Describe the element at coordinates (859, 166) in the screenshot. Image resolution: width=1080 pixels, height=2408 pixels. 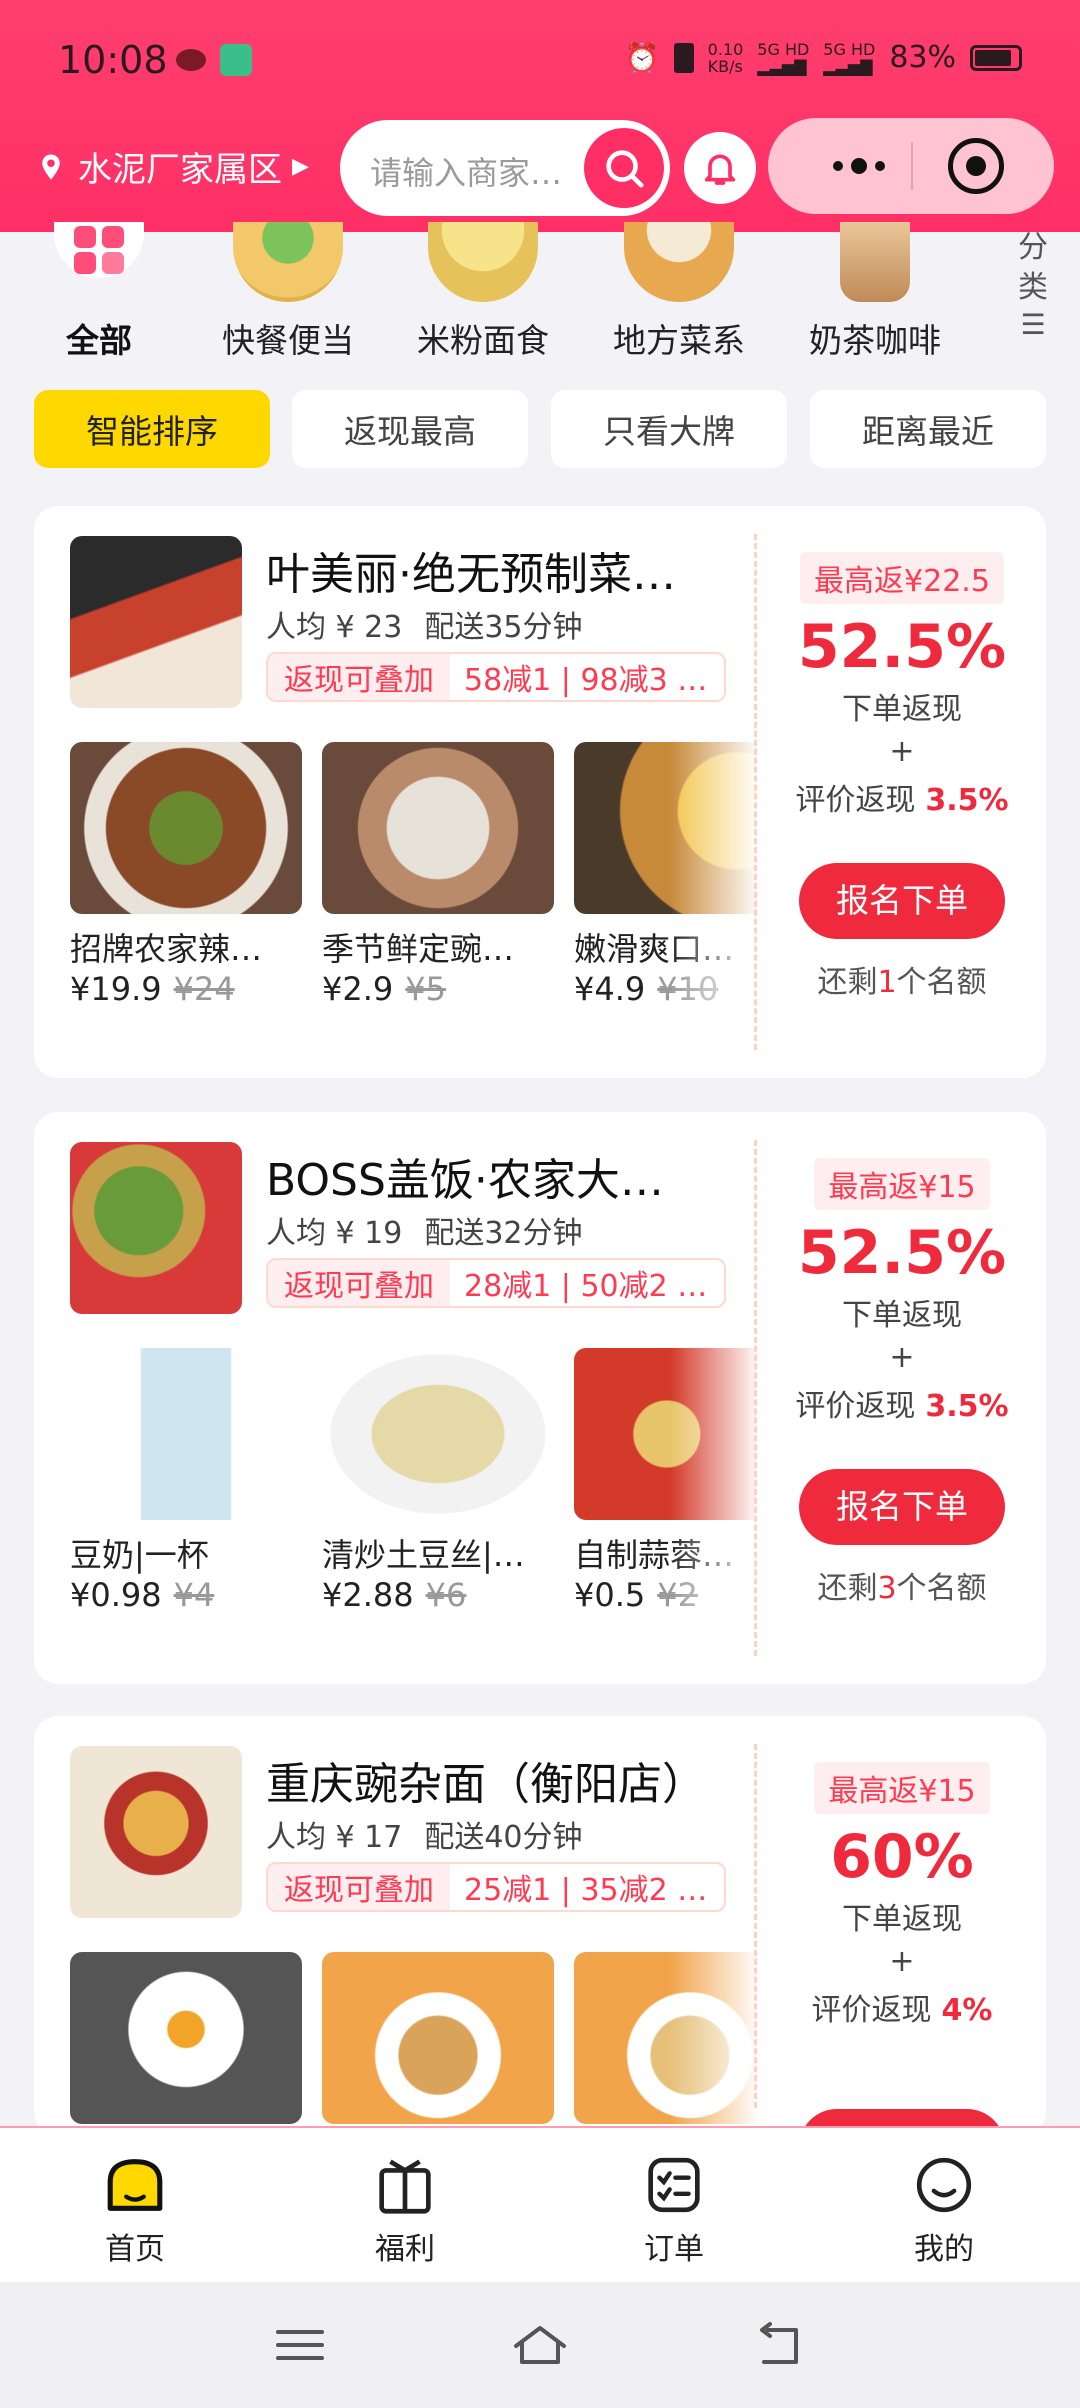
I see `more-options-button` at that location.